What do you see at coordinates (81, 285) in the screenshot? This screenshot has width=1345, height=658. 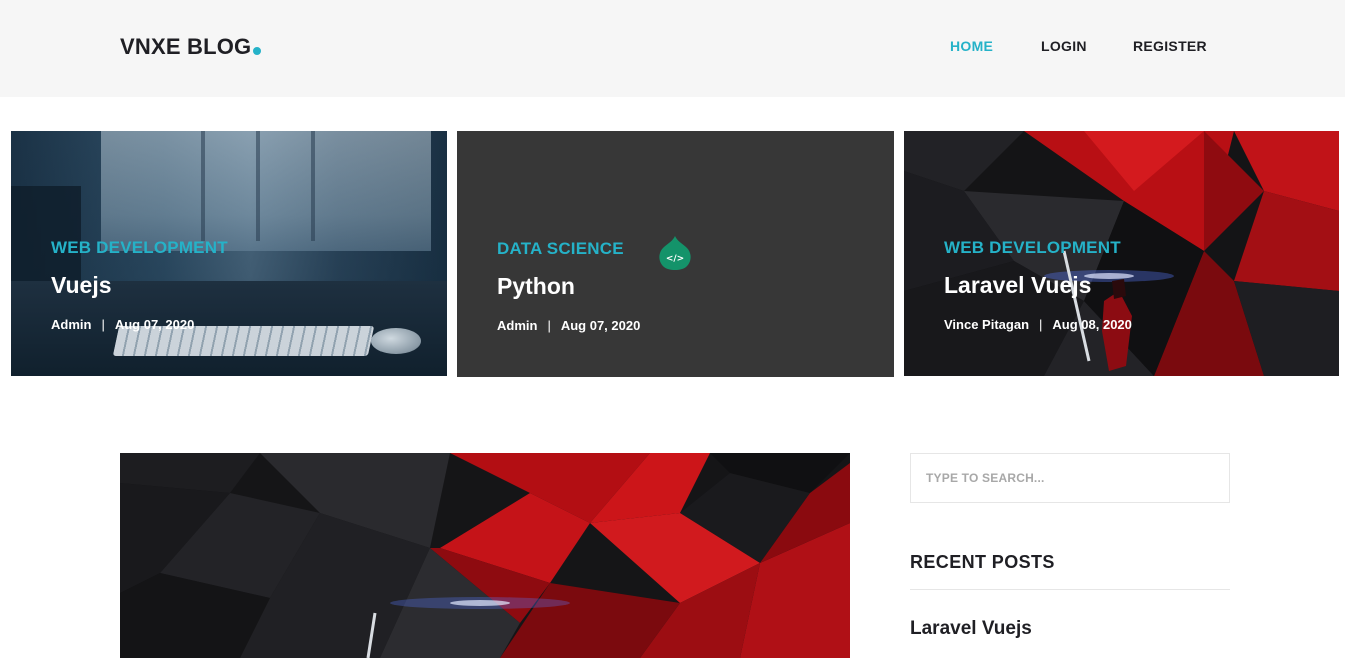 I see `post-title: Vuejs` at bounding box center [81, 285].